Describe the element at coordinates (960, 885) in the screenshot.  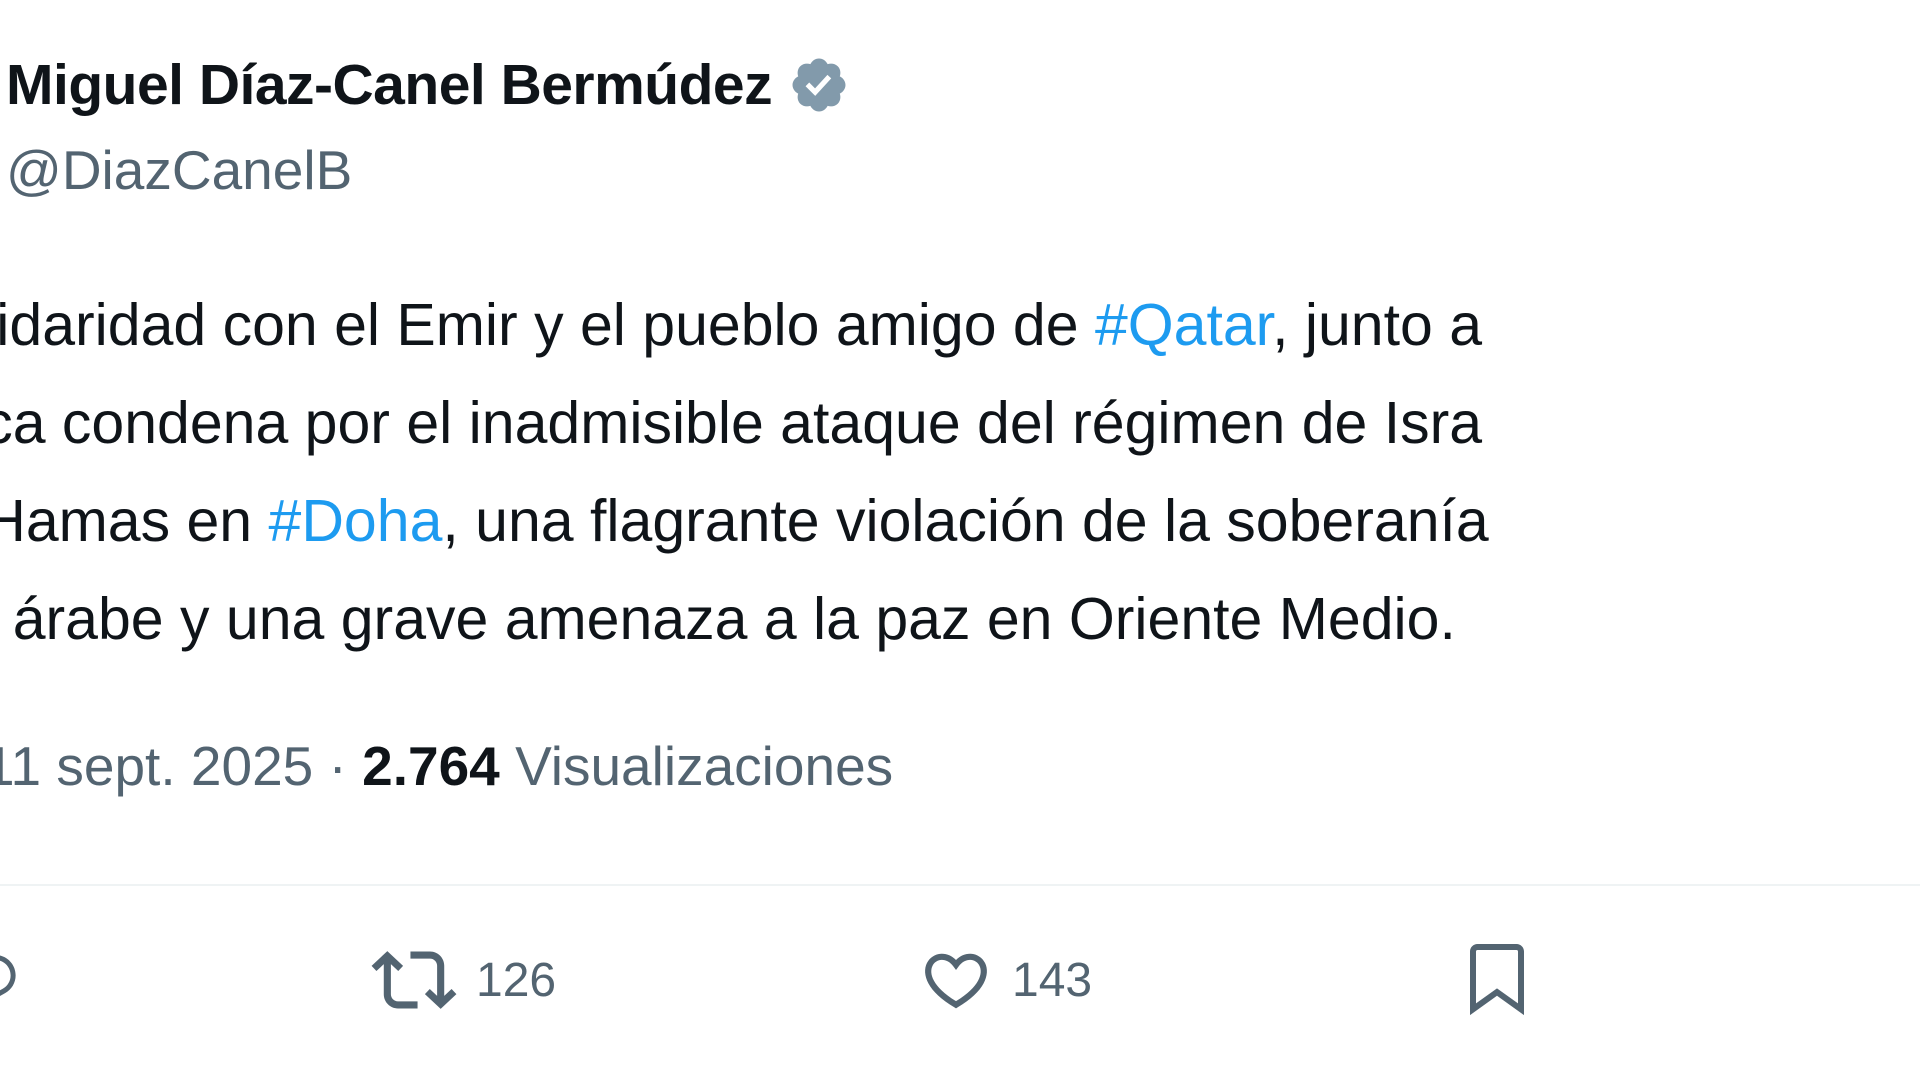
I see `divider` at that location.